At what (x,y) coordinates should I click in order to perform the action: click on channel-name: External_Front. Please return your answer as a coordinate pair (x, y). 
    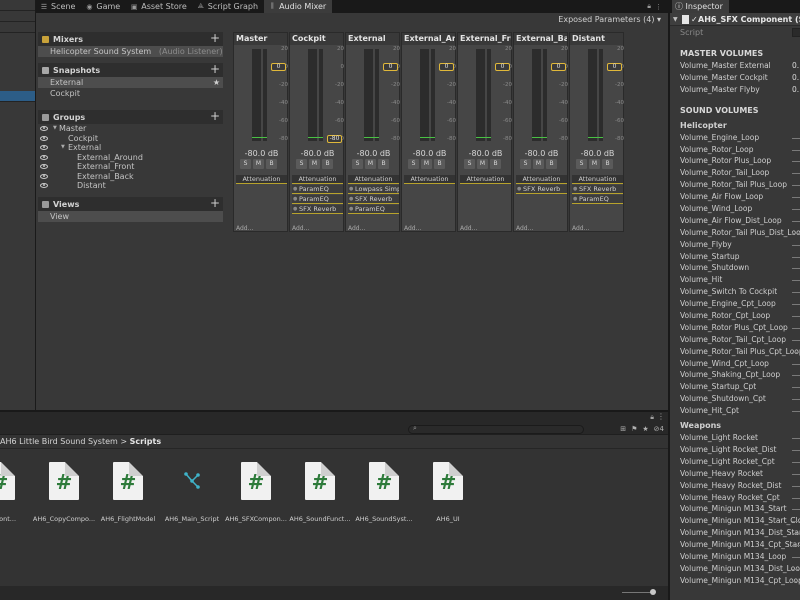
    Looking at the image, I should click on (484, 39).